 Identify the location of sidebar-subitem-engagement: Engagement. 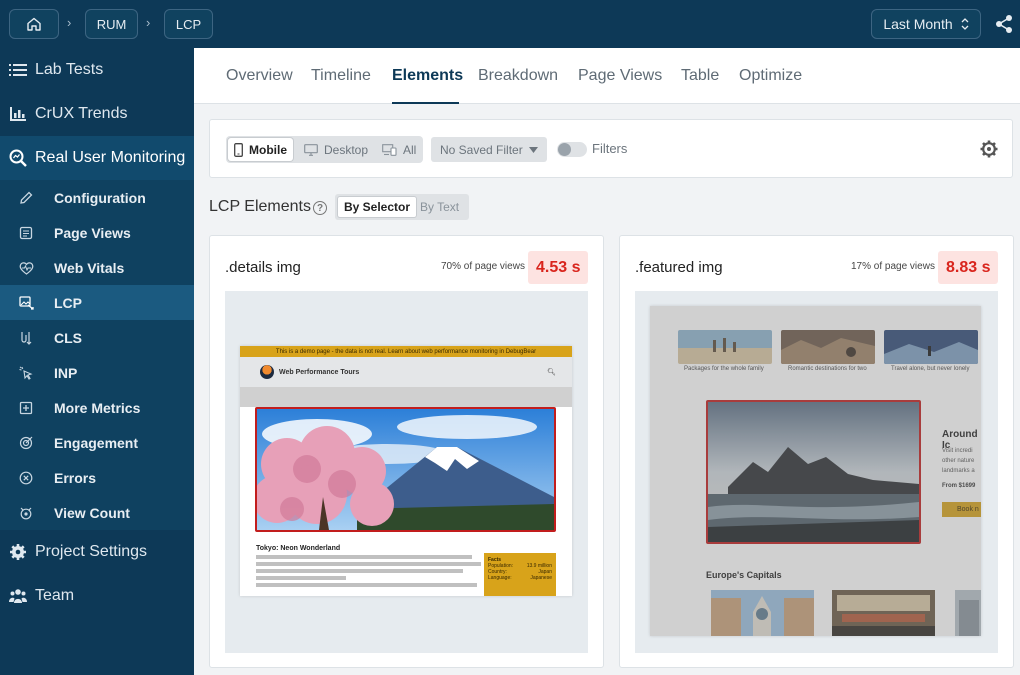
(97, 442).